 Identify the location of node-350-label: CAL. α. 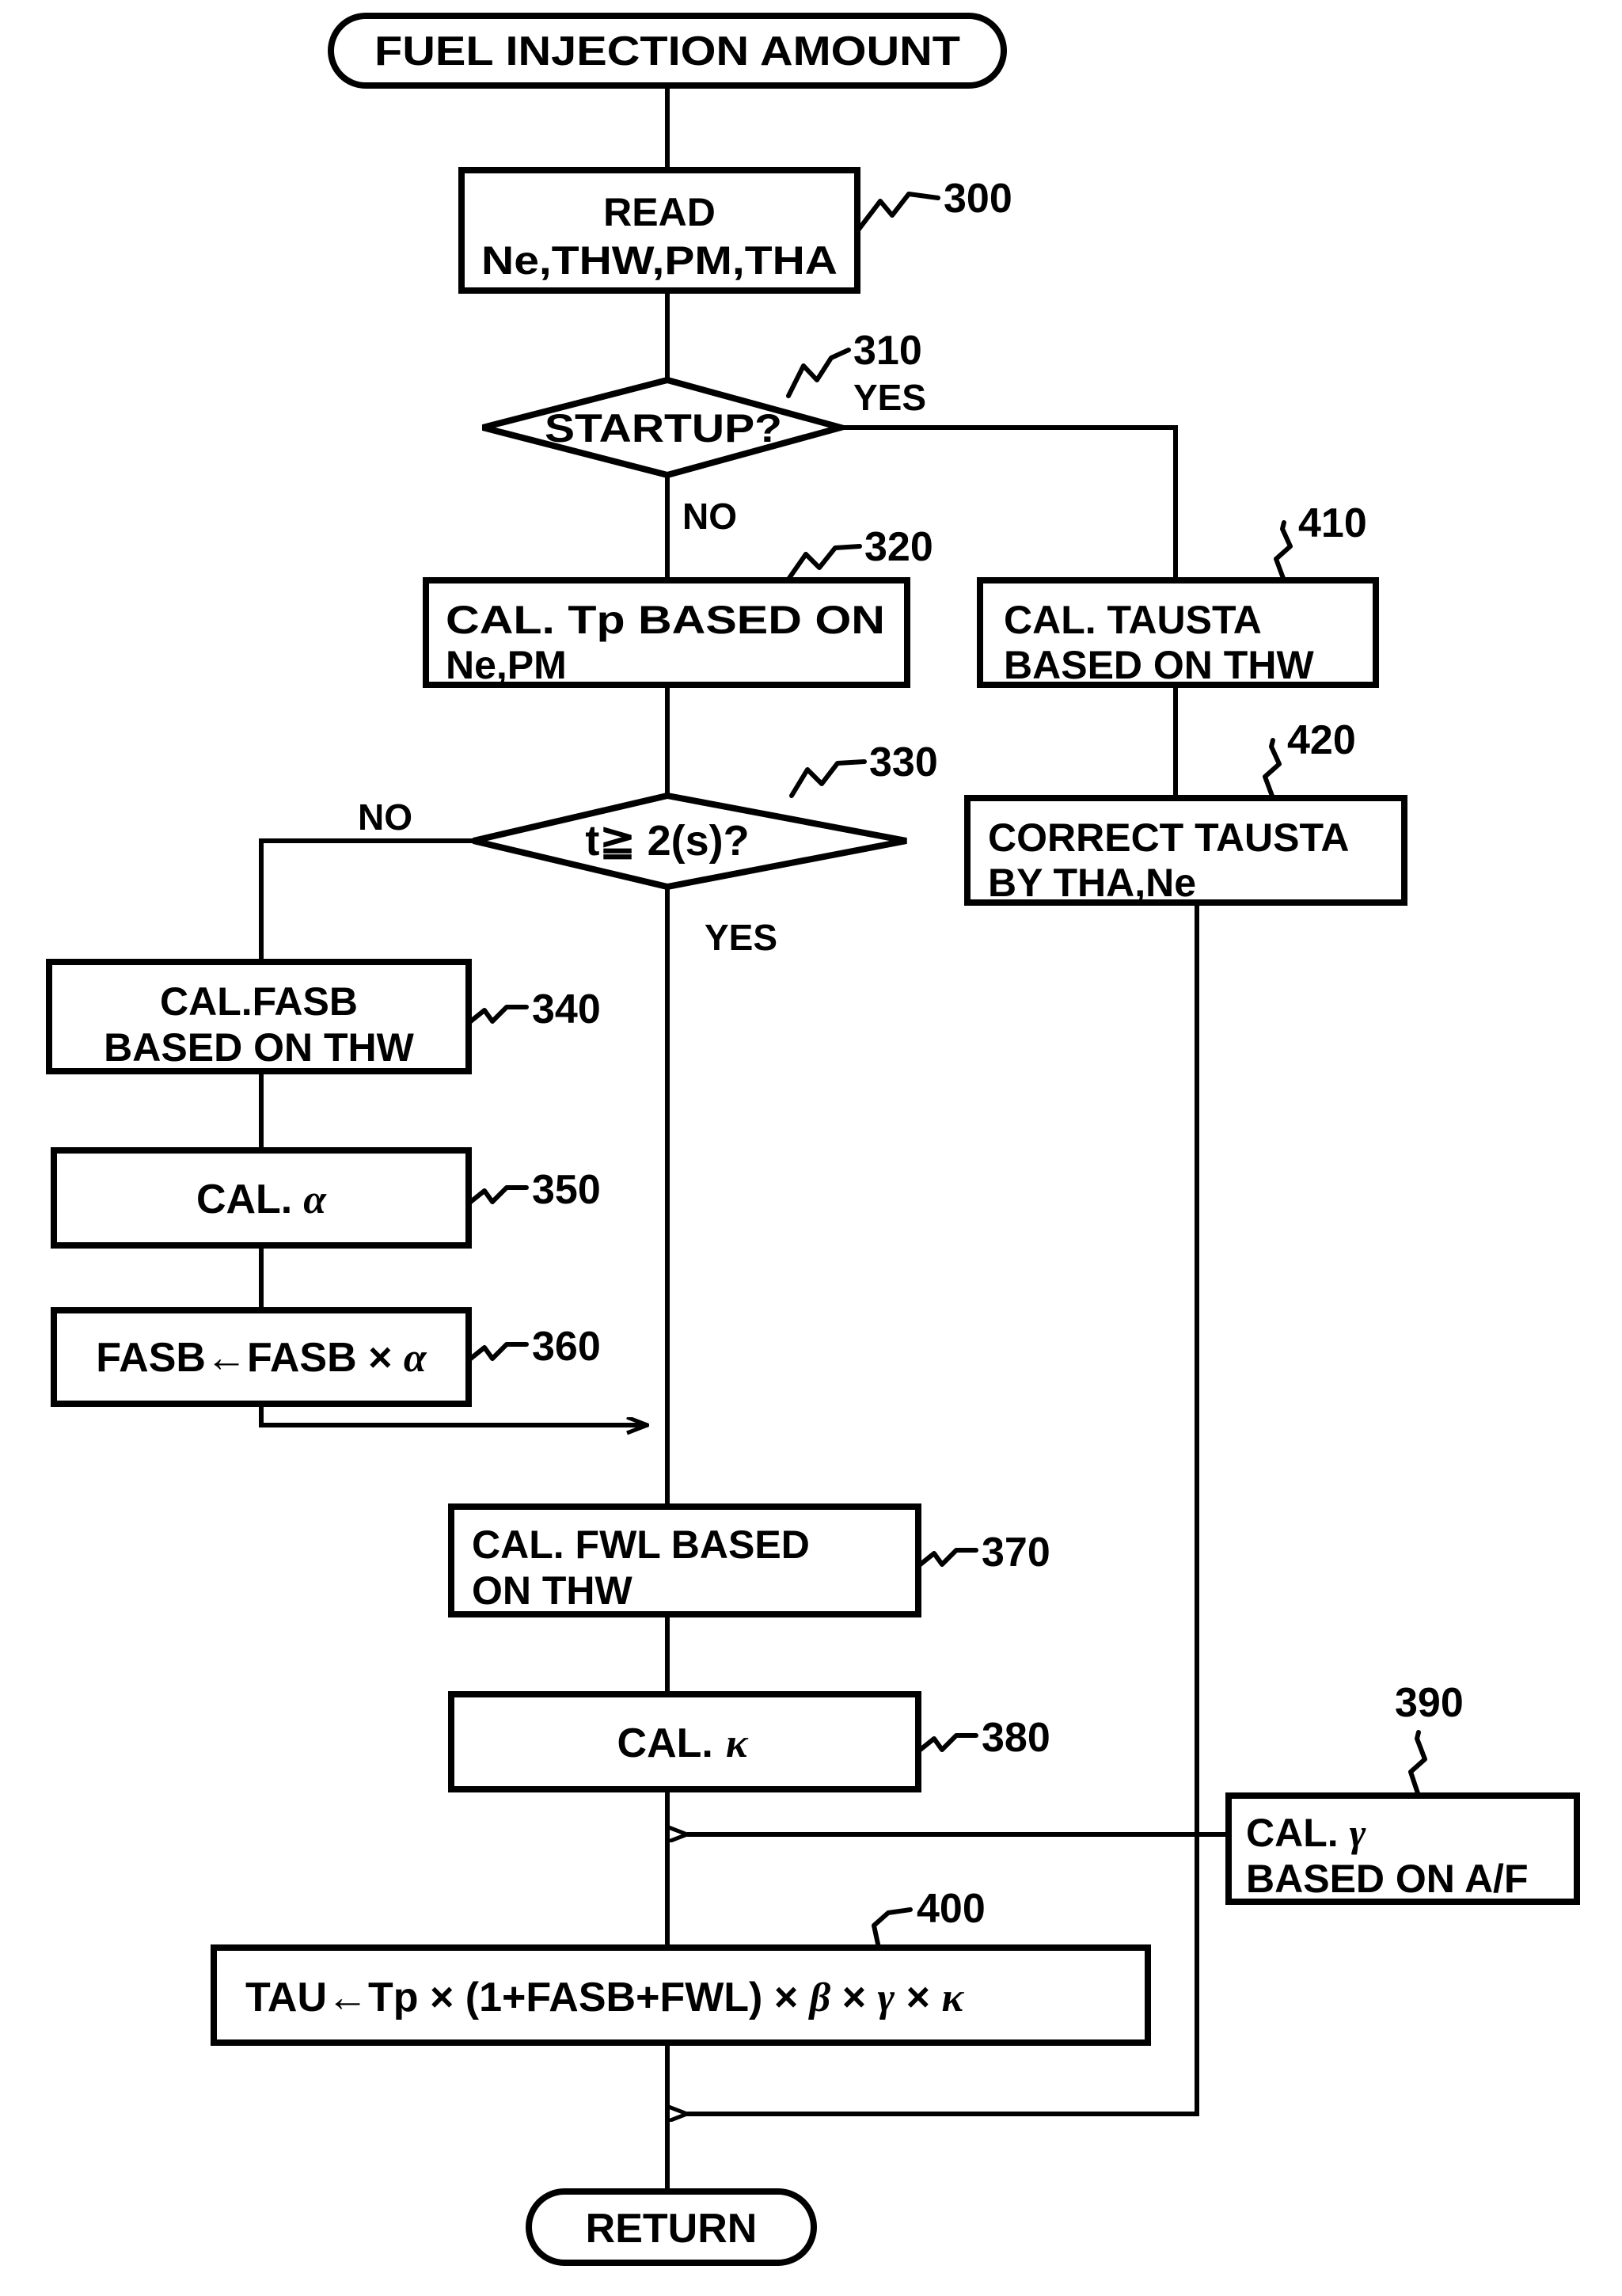
(261, 1199).